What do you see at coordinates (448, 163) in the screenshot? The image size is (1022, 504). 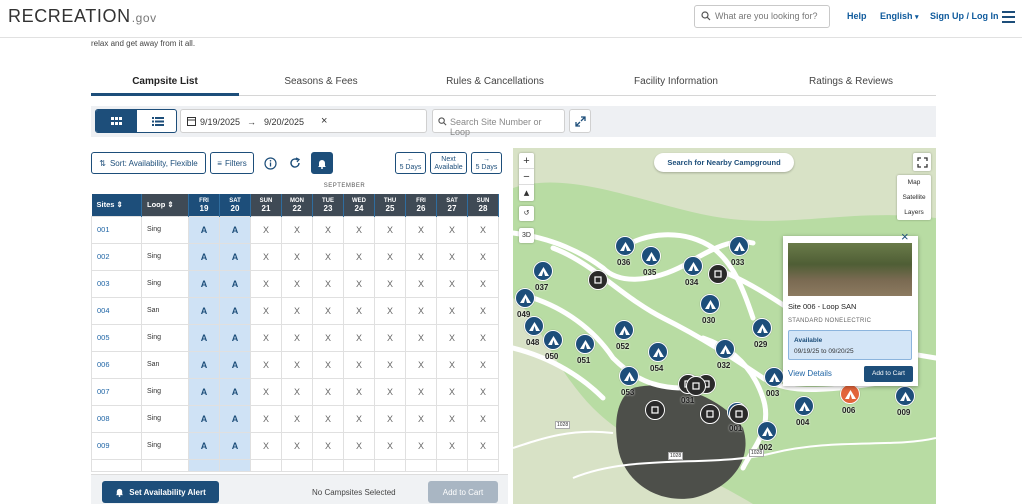 I see `next-available-button: Next Available` at bounding box center [448, 163].